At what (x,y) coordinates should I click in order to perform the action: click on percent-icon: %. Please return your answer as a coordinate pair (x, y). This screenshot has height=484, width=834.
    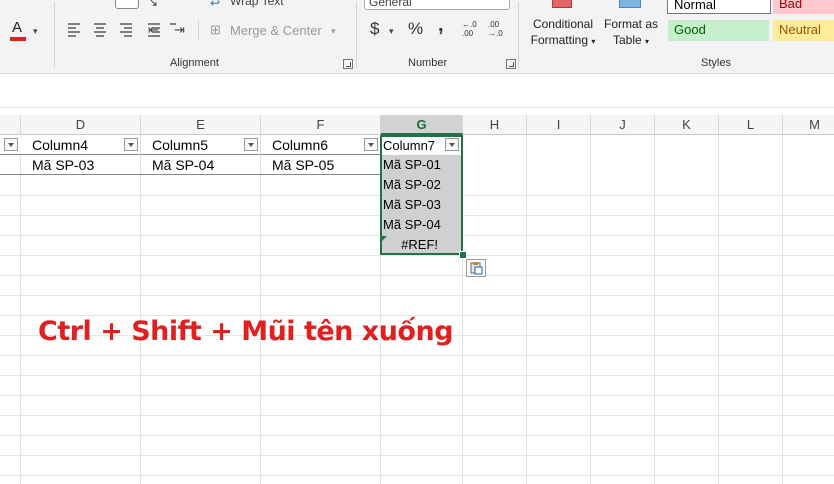
    Looking at the image, I should click on (415, 28).